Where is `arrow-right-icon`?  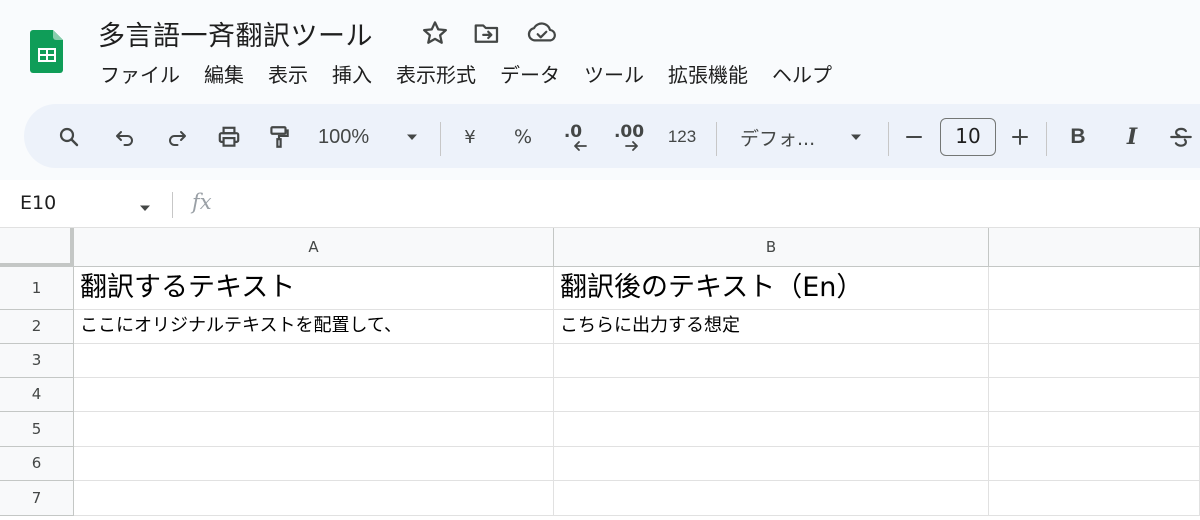
arrow-right-icon is located at coordinates (632, 146).